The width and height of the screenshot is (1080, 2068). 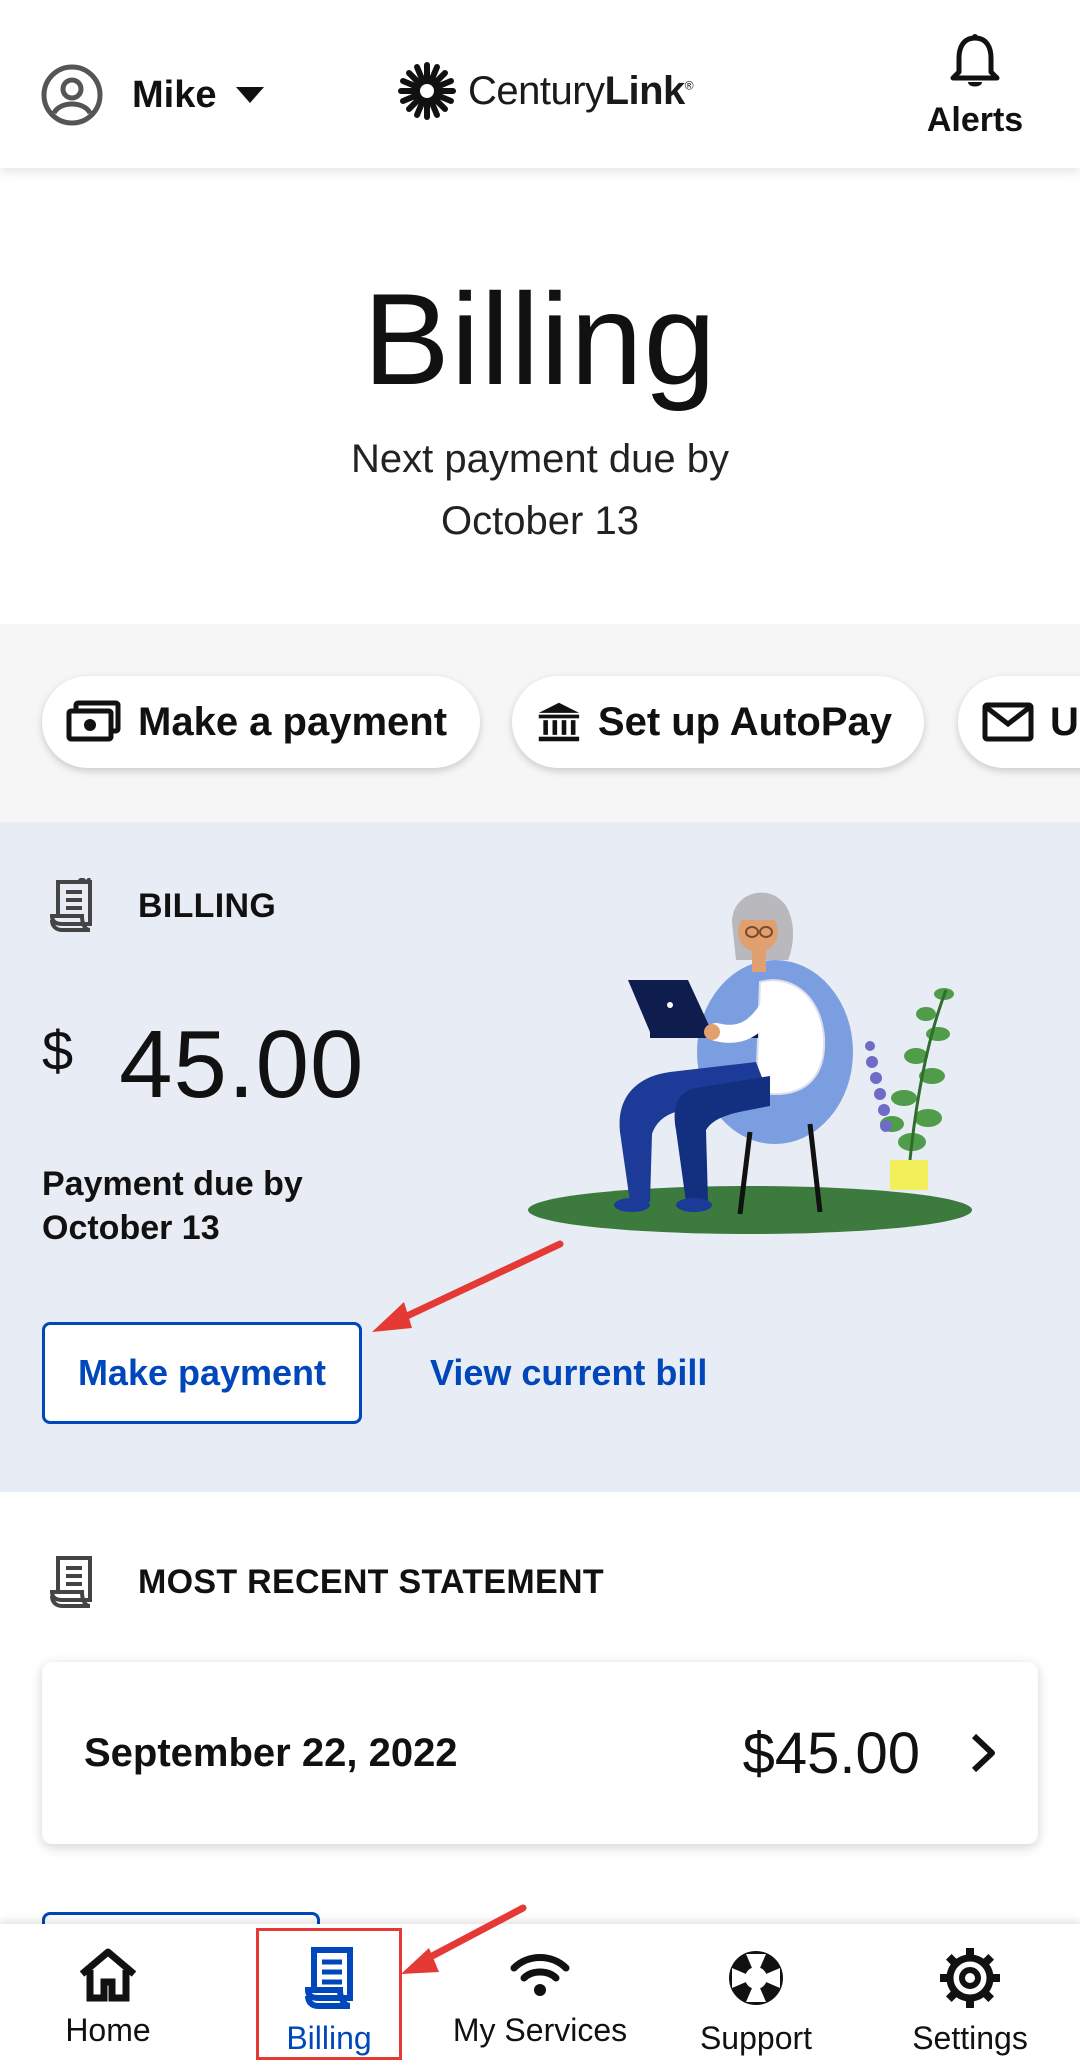 I want to click on nav-home: Home, so click(x=108, y=1996).